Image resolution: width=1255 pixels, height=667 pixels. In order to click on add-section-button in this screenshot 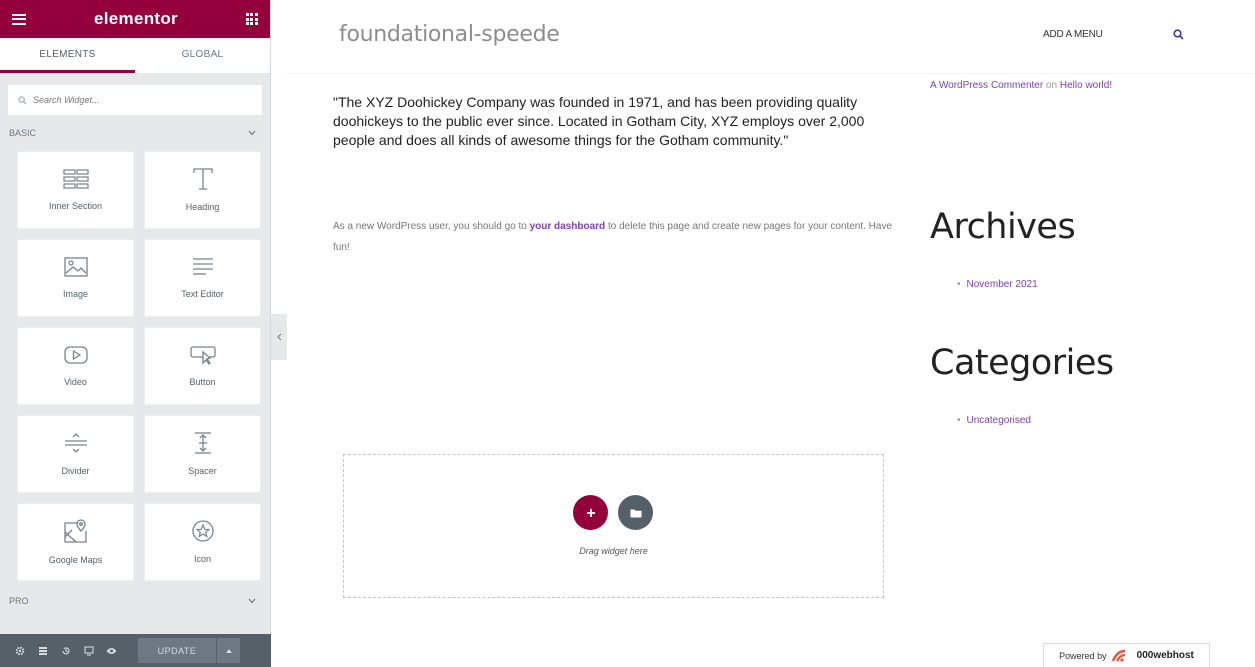, I will do `click(590, 512)`.